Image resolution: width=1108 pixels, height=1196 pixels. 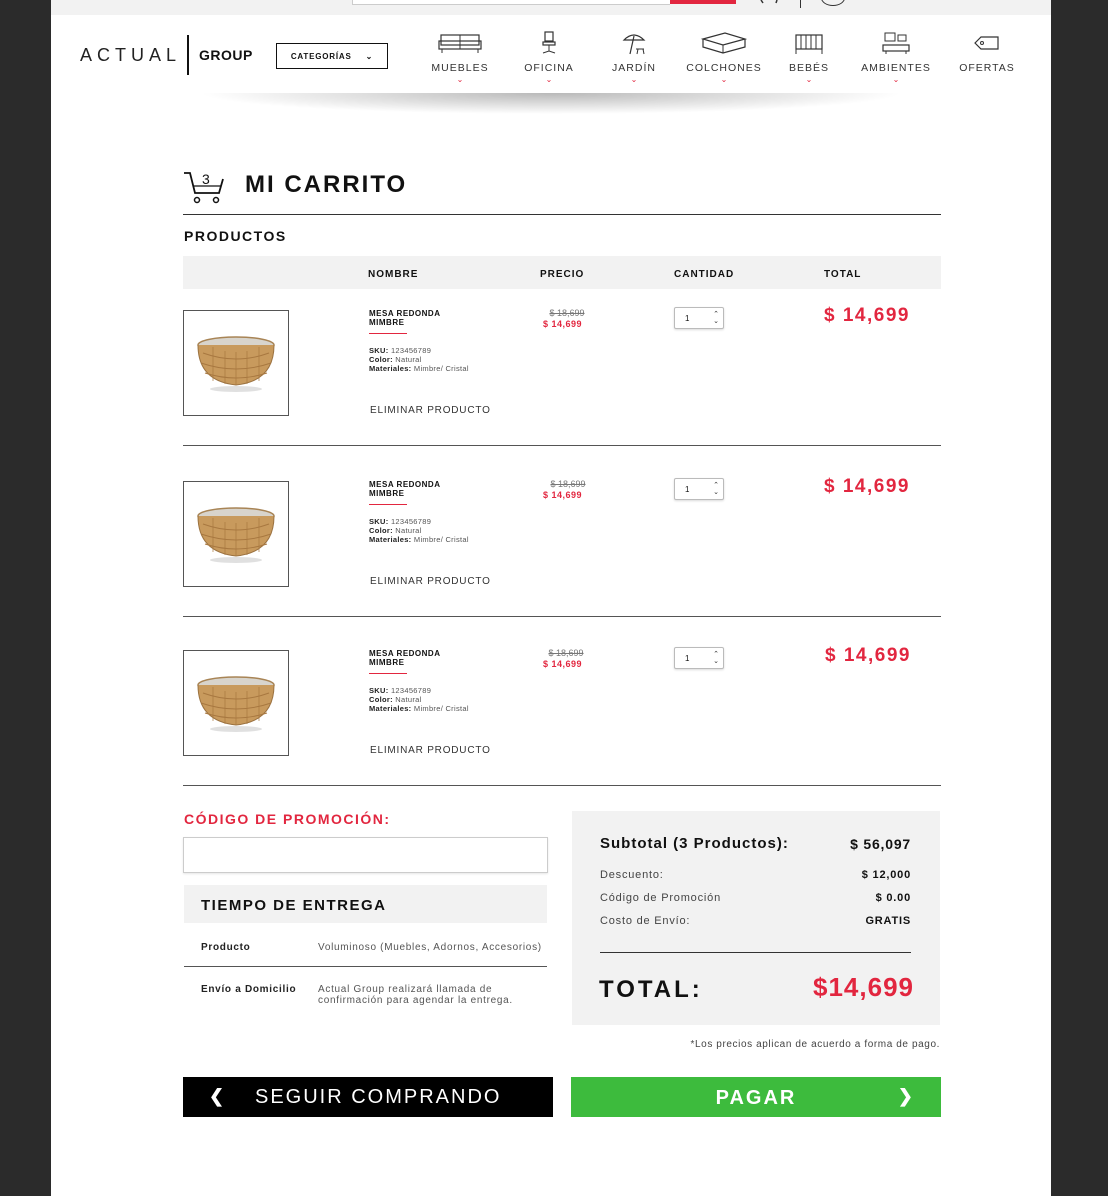 I want to click on nav-item-ambientes: AMBIENTES ⌄, so click(x=896, y=57).